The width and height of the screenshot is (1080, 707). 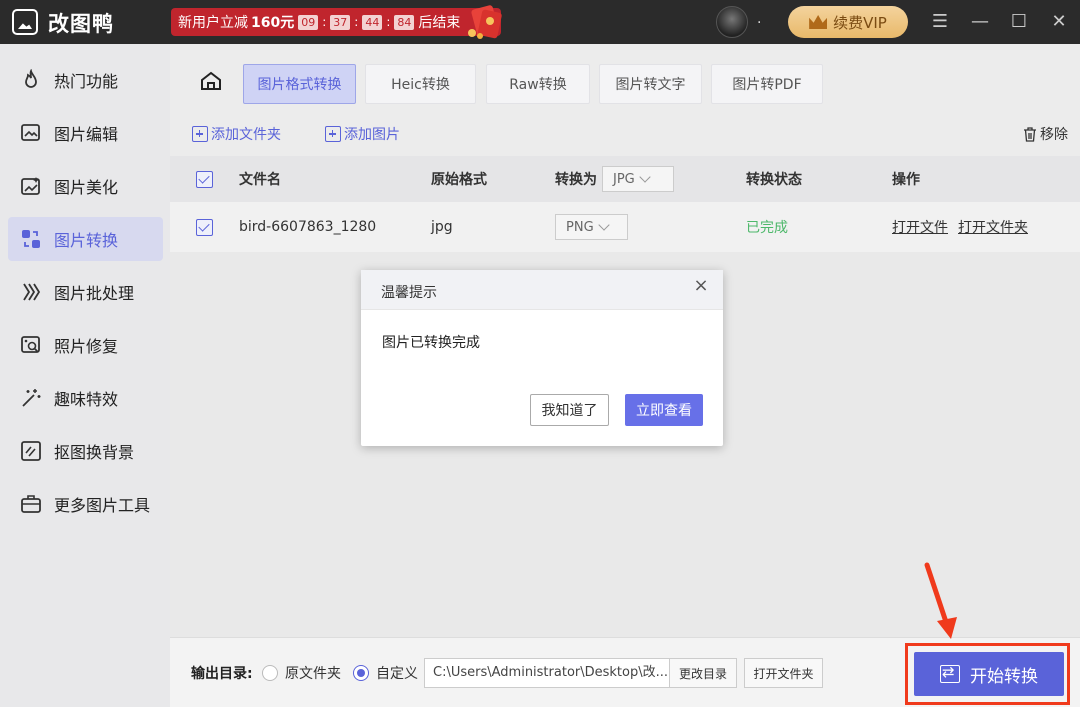 What do you see at coordinates (420, 84) in the screenshot?
I see `tab-heic: Heic转换` at bounding box center [420, 84].